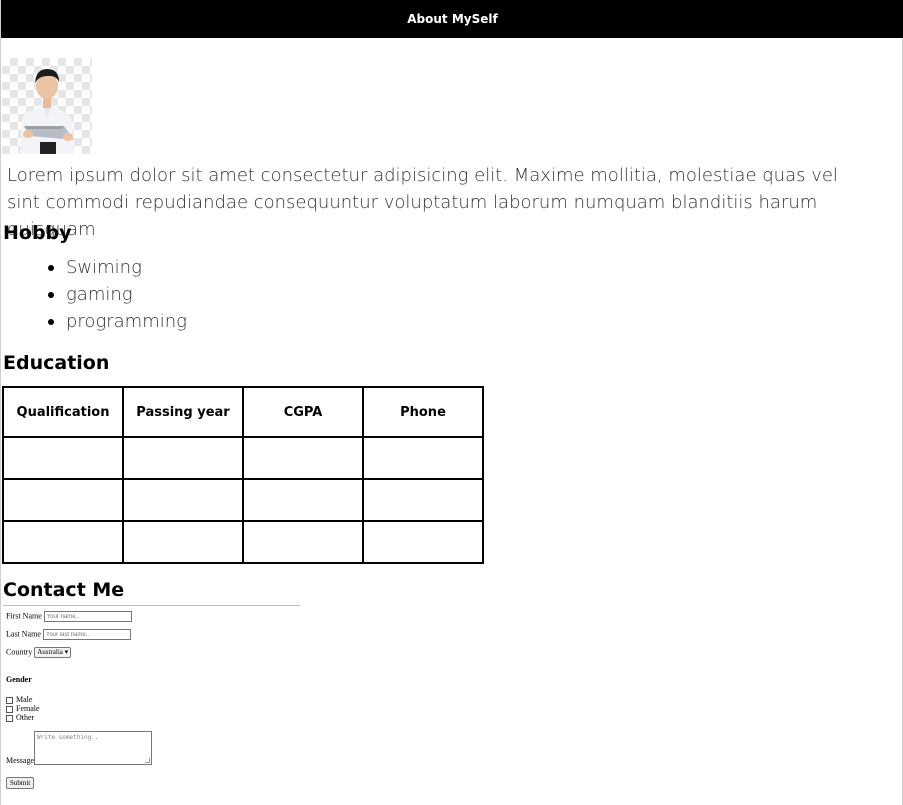 This screenshot has width=903, height=805. Describe the element at coordinates (9, 709) in the screenshot. I see `gender-female-checkbox` at that location.